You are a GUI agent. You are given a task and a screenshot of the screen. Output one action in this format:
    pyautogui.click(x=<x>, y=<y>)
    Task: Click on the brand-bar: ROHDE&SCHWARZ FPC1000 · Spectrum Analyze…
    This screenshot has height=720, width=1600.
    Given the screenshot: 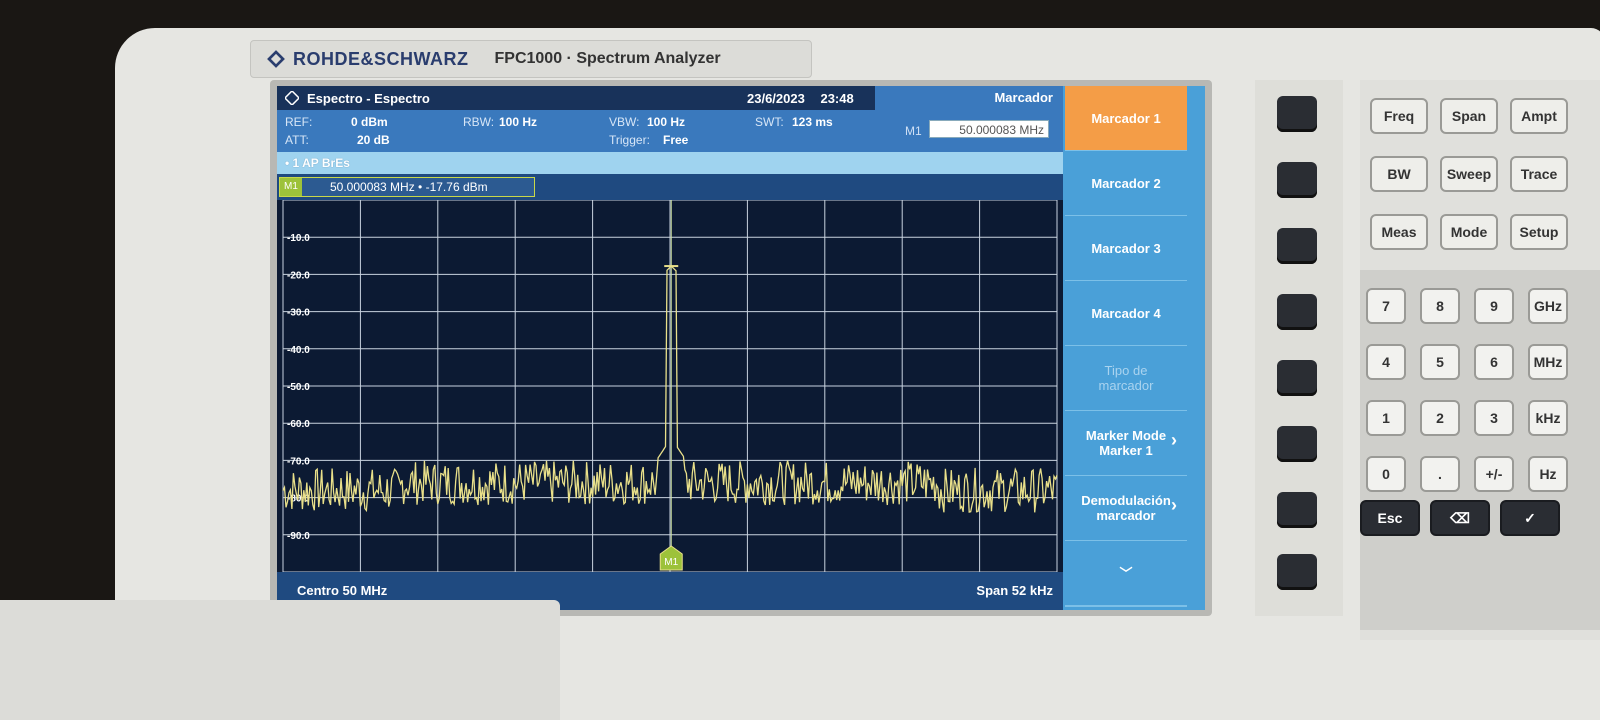 What is the action you would take?
    pyautogui.click(x=531, y=59)
    